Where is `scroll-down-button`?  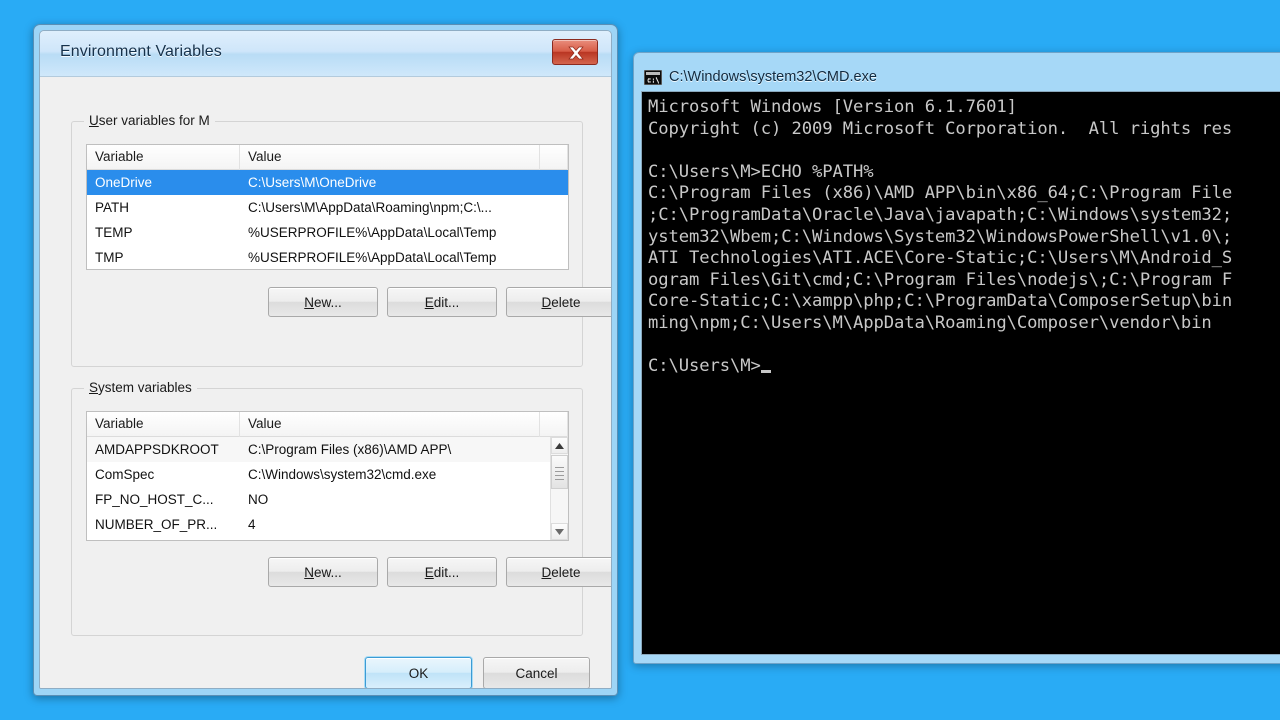 scroll-down-button is located at coordinates (559, 531).